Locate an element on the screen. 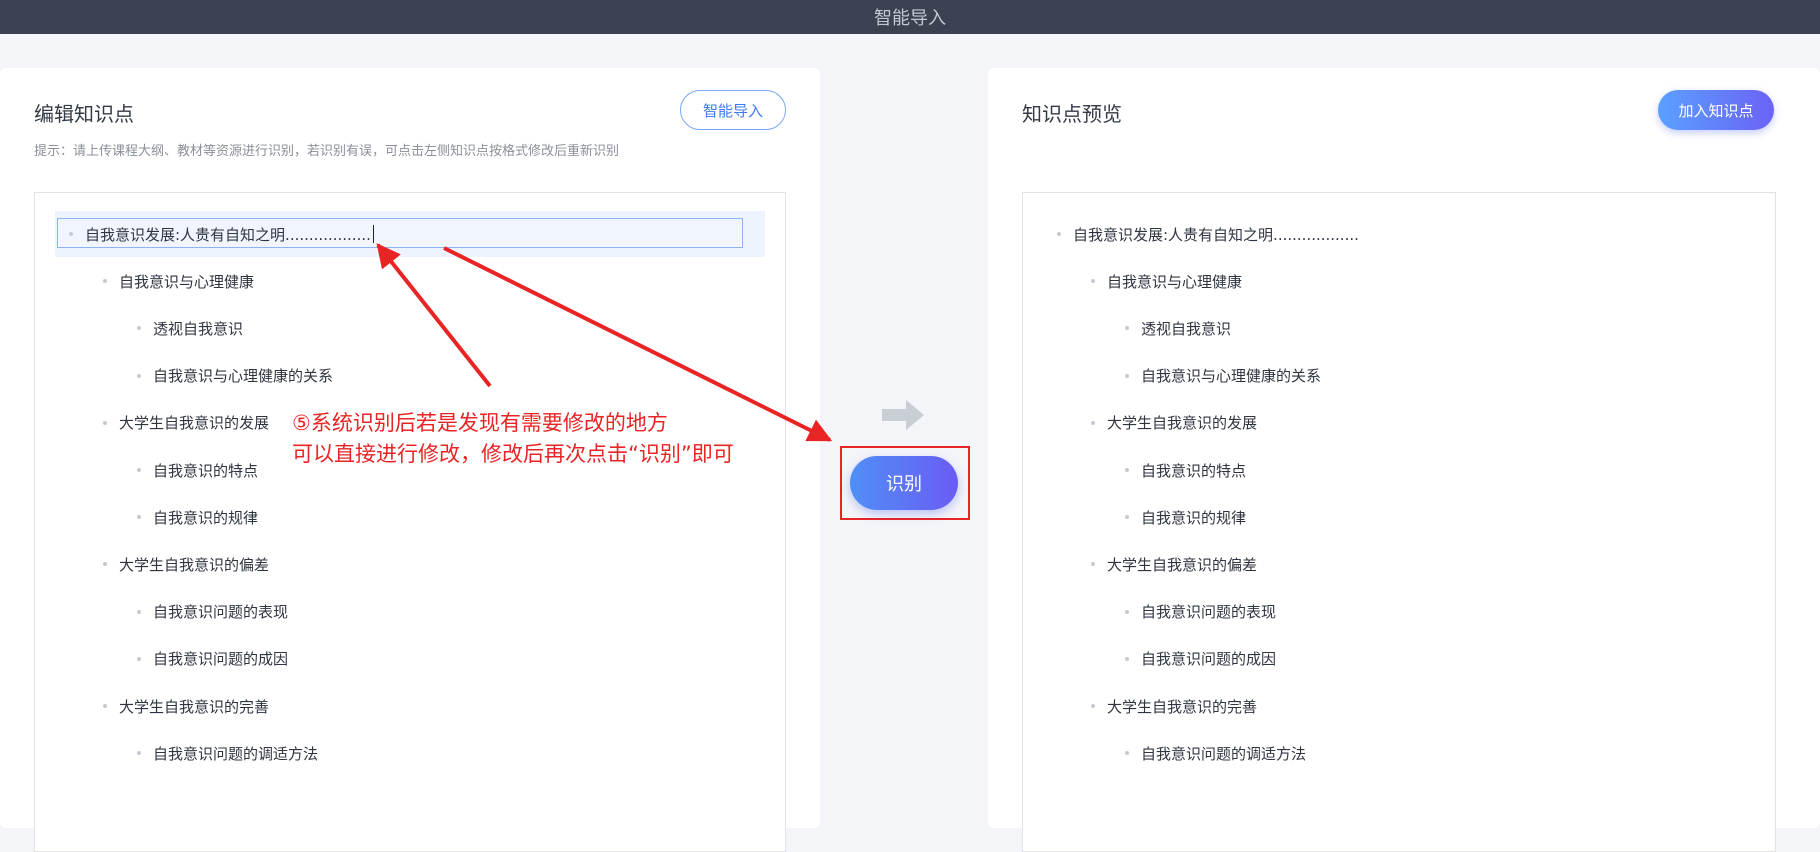 This screenshot has height=852, width=1820. edit-panel-title: 编辑知识点 is located at coordinates (84, 114).